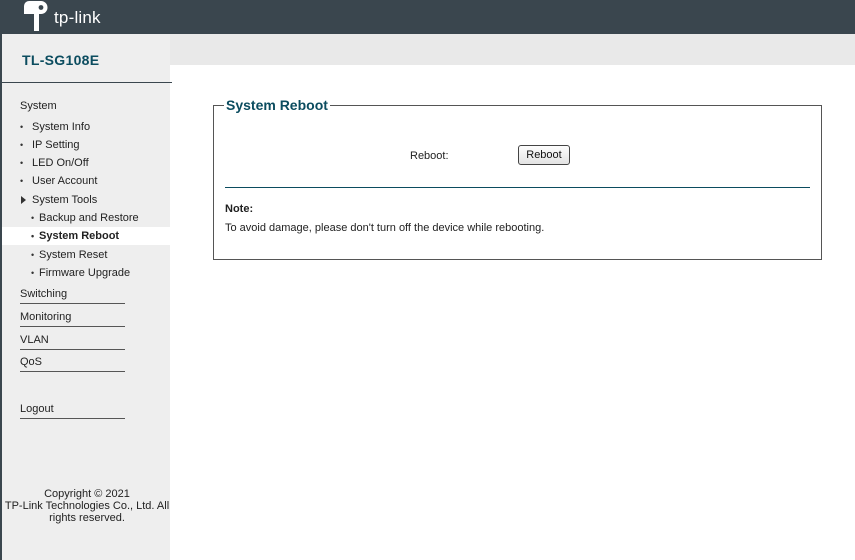 Image resolution: width=855 pixels, height=560 pixels. Describe the element at coordinates (61, 127) in the screenshot. I see `sidebar-item-label: System Info` at that location.